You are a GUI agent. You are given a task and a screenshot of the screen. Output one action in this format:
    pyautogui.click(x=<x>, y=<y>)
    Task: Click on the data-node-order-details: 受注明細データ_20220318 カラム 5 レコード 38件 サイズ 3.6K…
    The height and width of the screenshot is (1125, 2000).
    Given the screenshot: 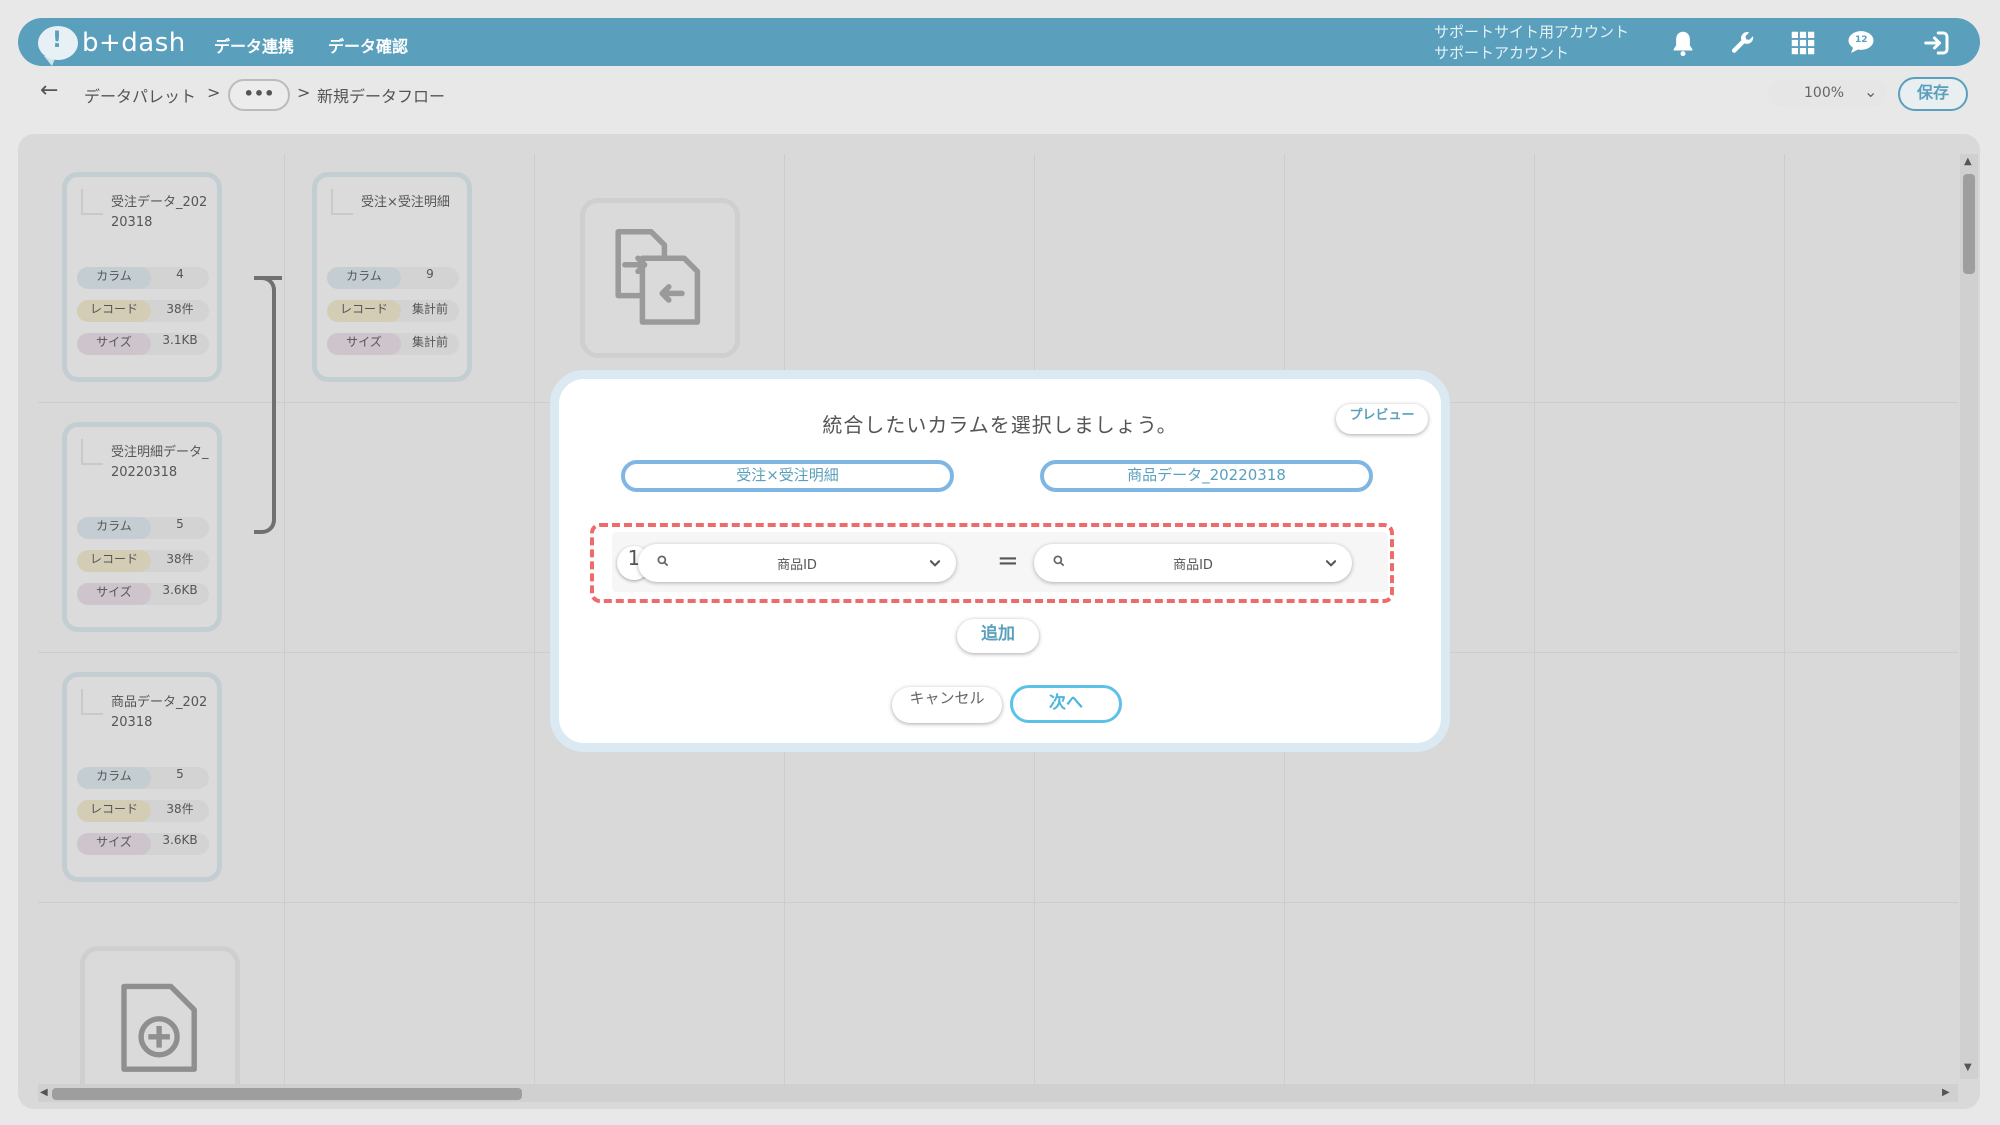 What is the action you would take?
    pyautogui.click(x=142, y=527)
    